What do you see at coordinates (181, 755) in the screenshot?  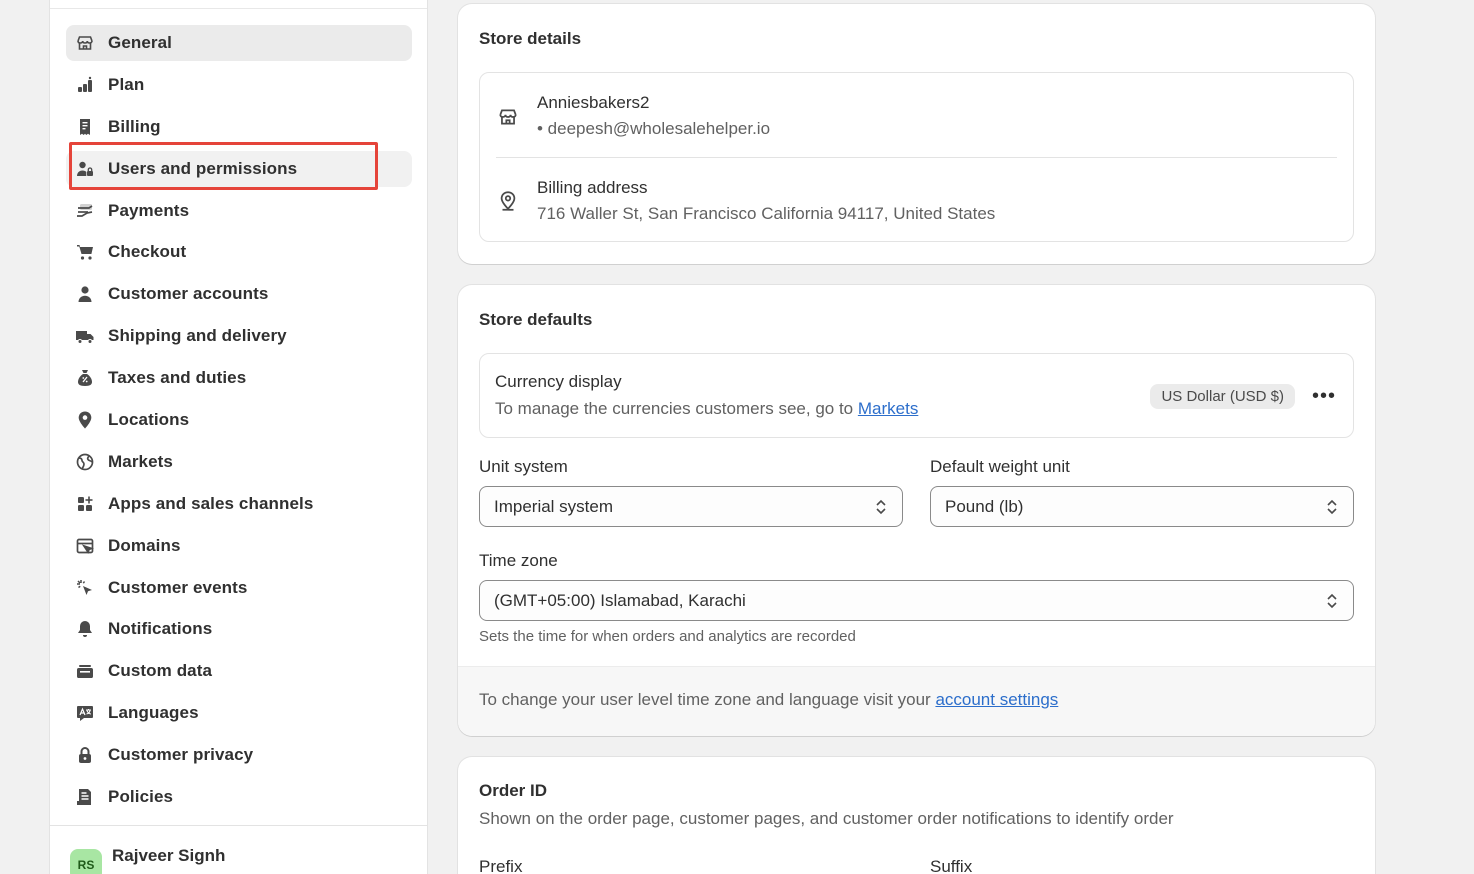 I see `sidebar-item-label: Customer privacy` at bounding box center [181, 755].